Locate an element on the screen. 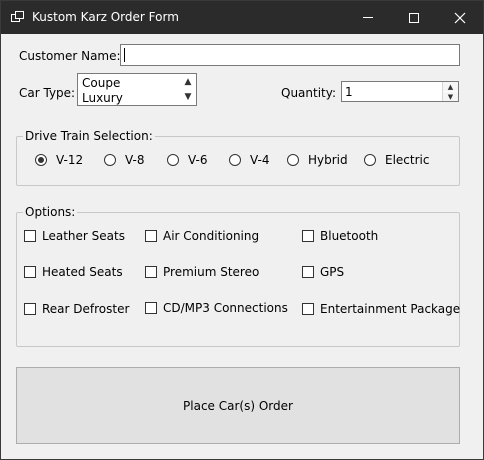 The image size is (484, 460). maximize-icon is located at coordinates (414, 17).